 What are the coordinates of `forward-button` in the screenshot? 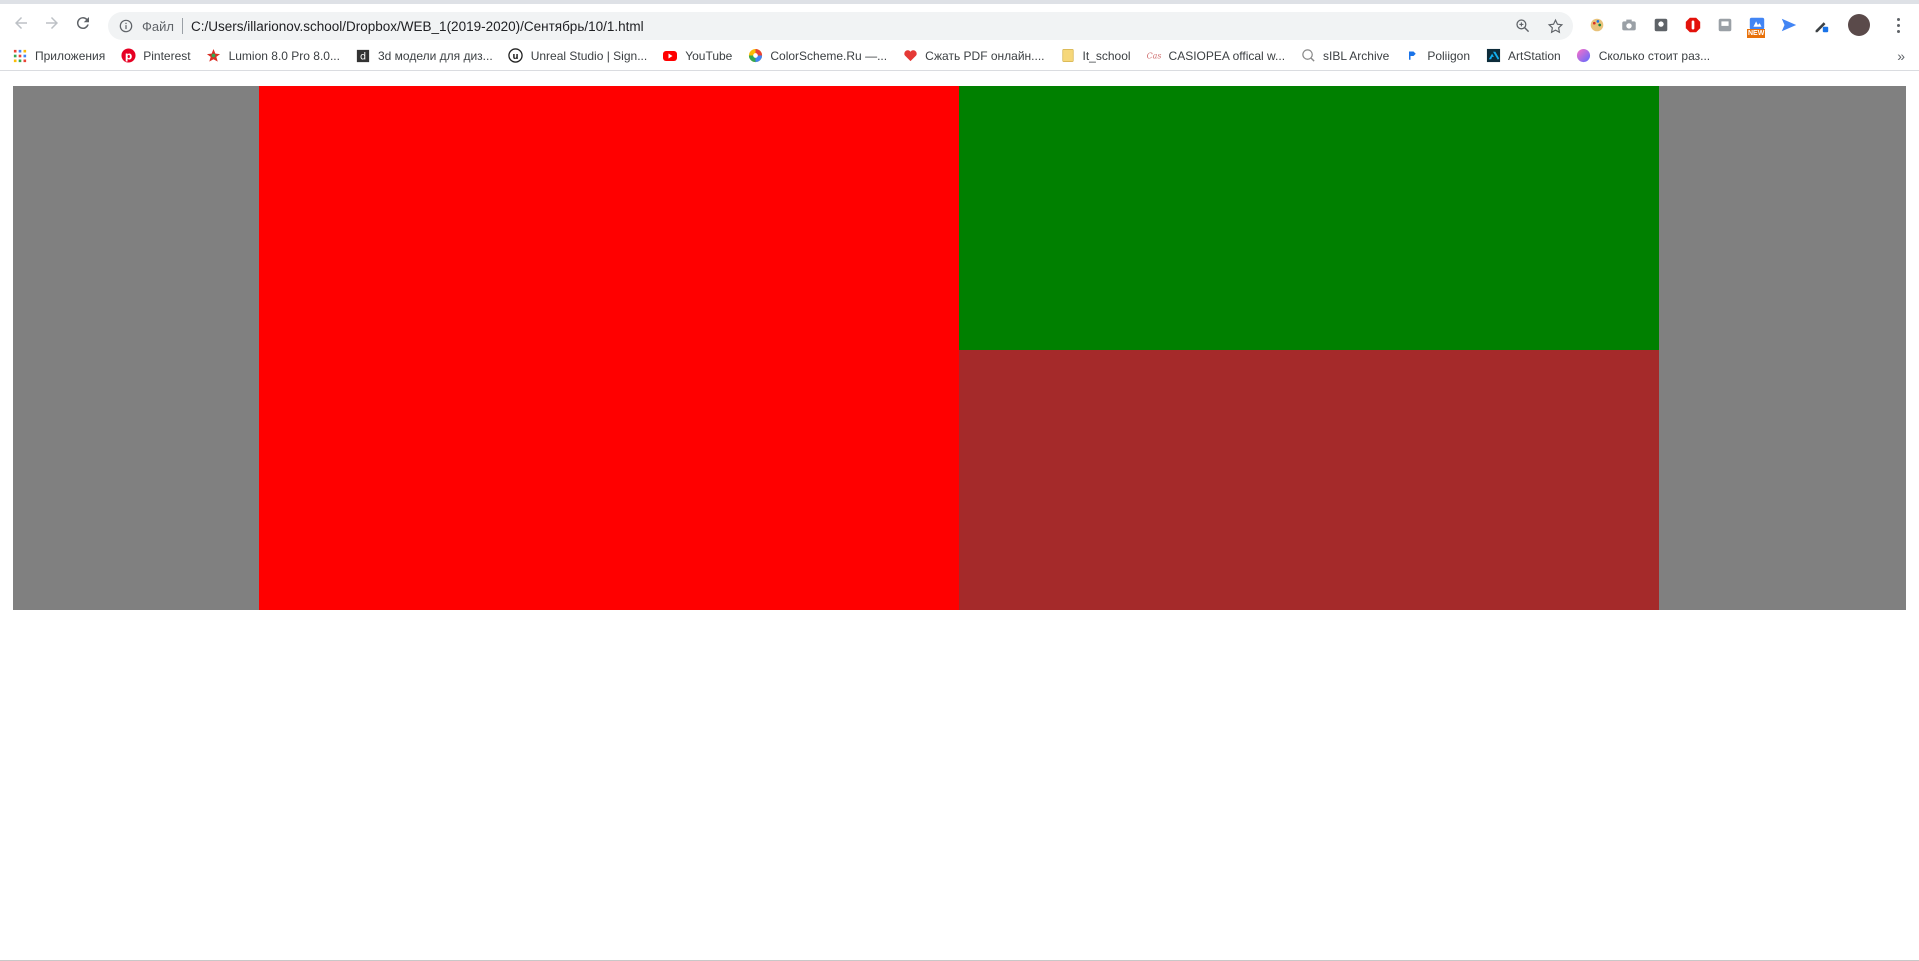 It's located at (52, 23).